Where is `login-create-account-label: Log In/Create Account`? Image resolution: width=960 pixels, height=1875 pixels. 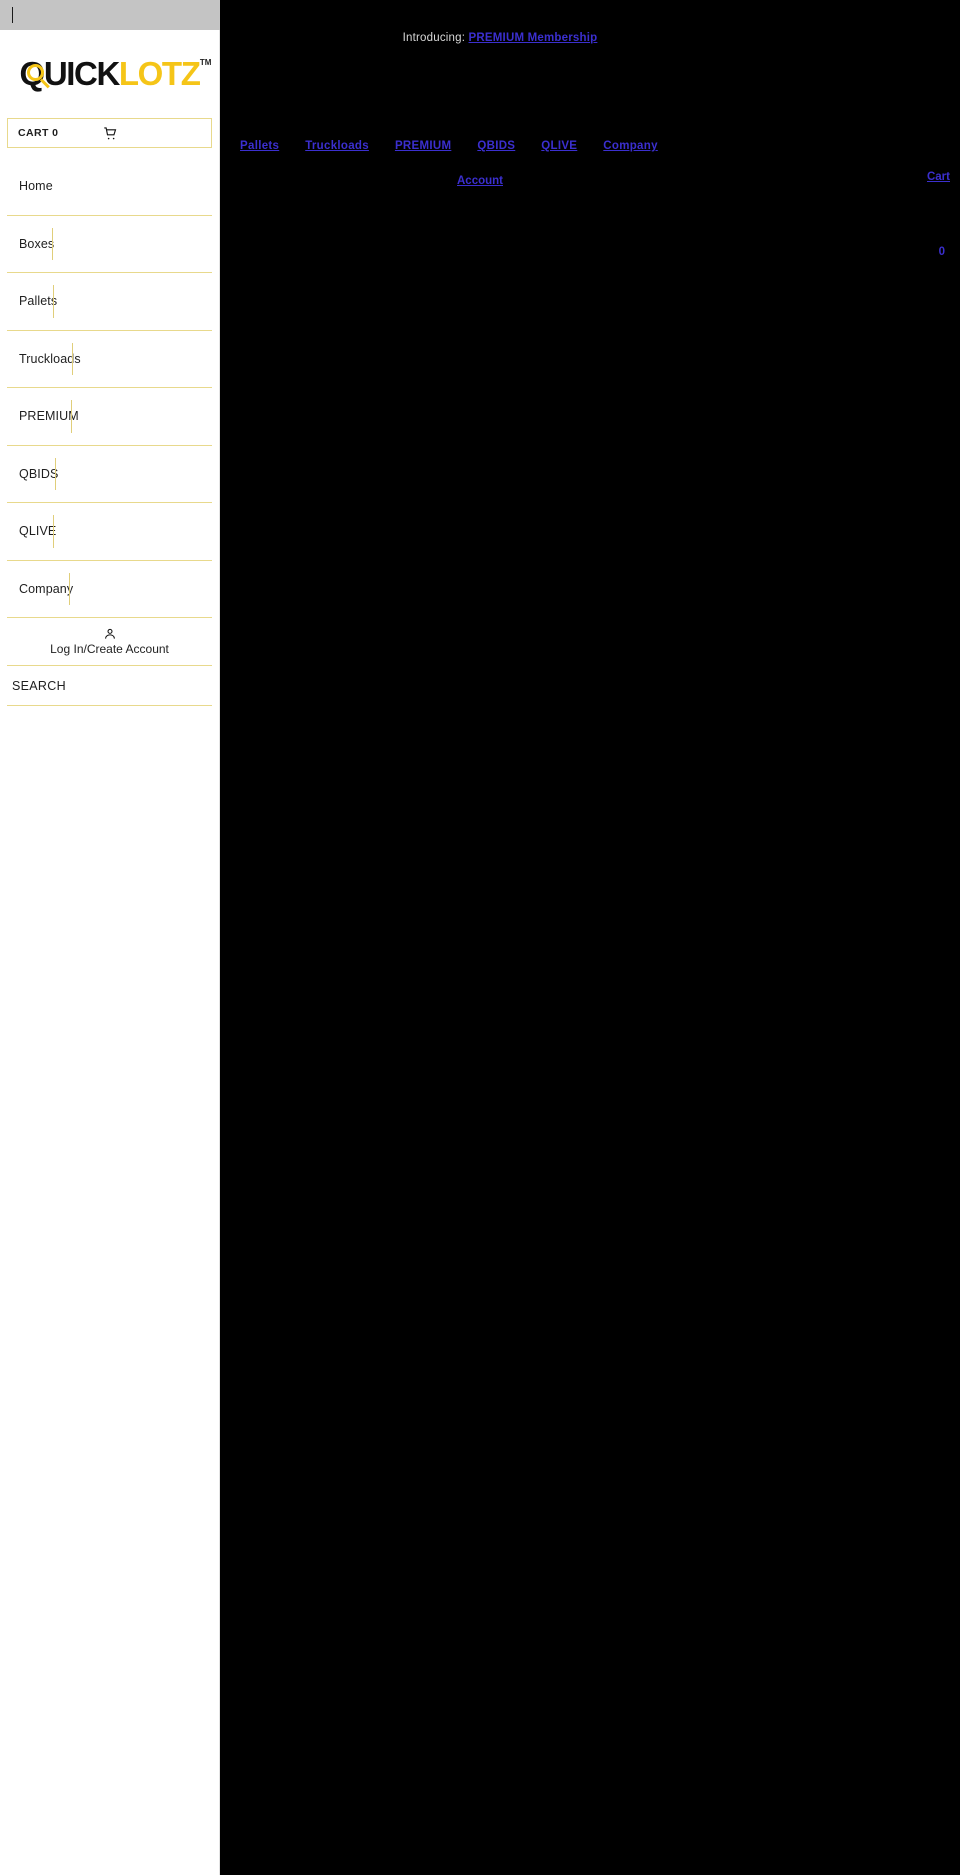
login-create-account-label: Log In/Create Account is located at coordinates (109, 649).